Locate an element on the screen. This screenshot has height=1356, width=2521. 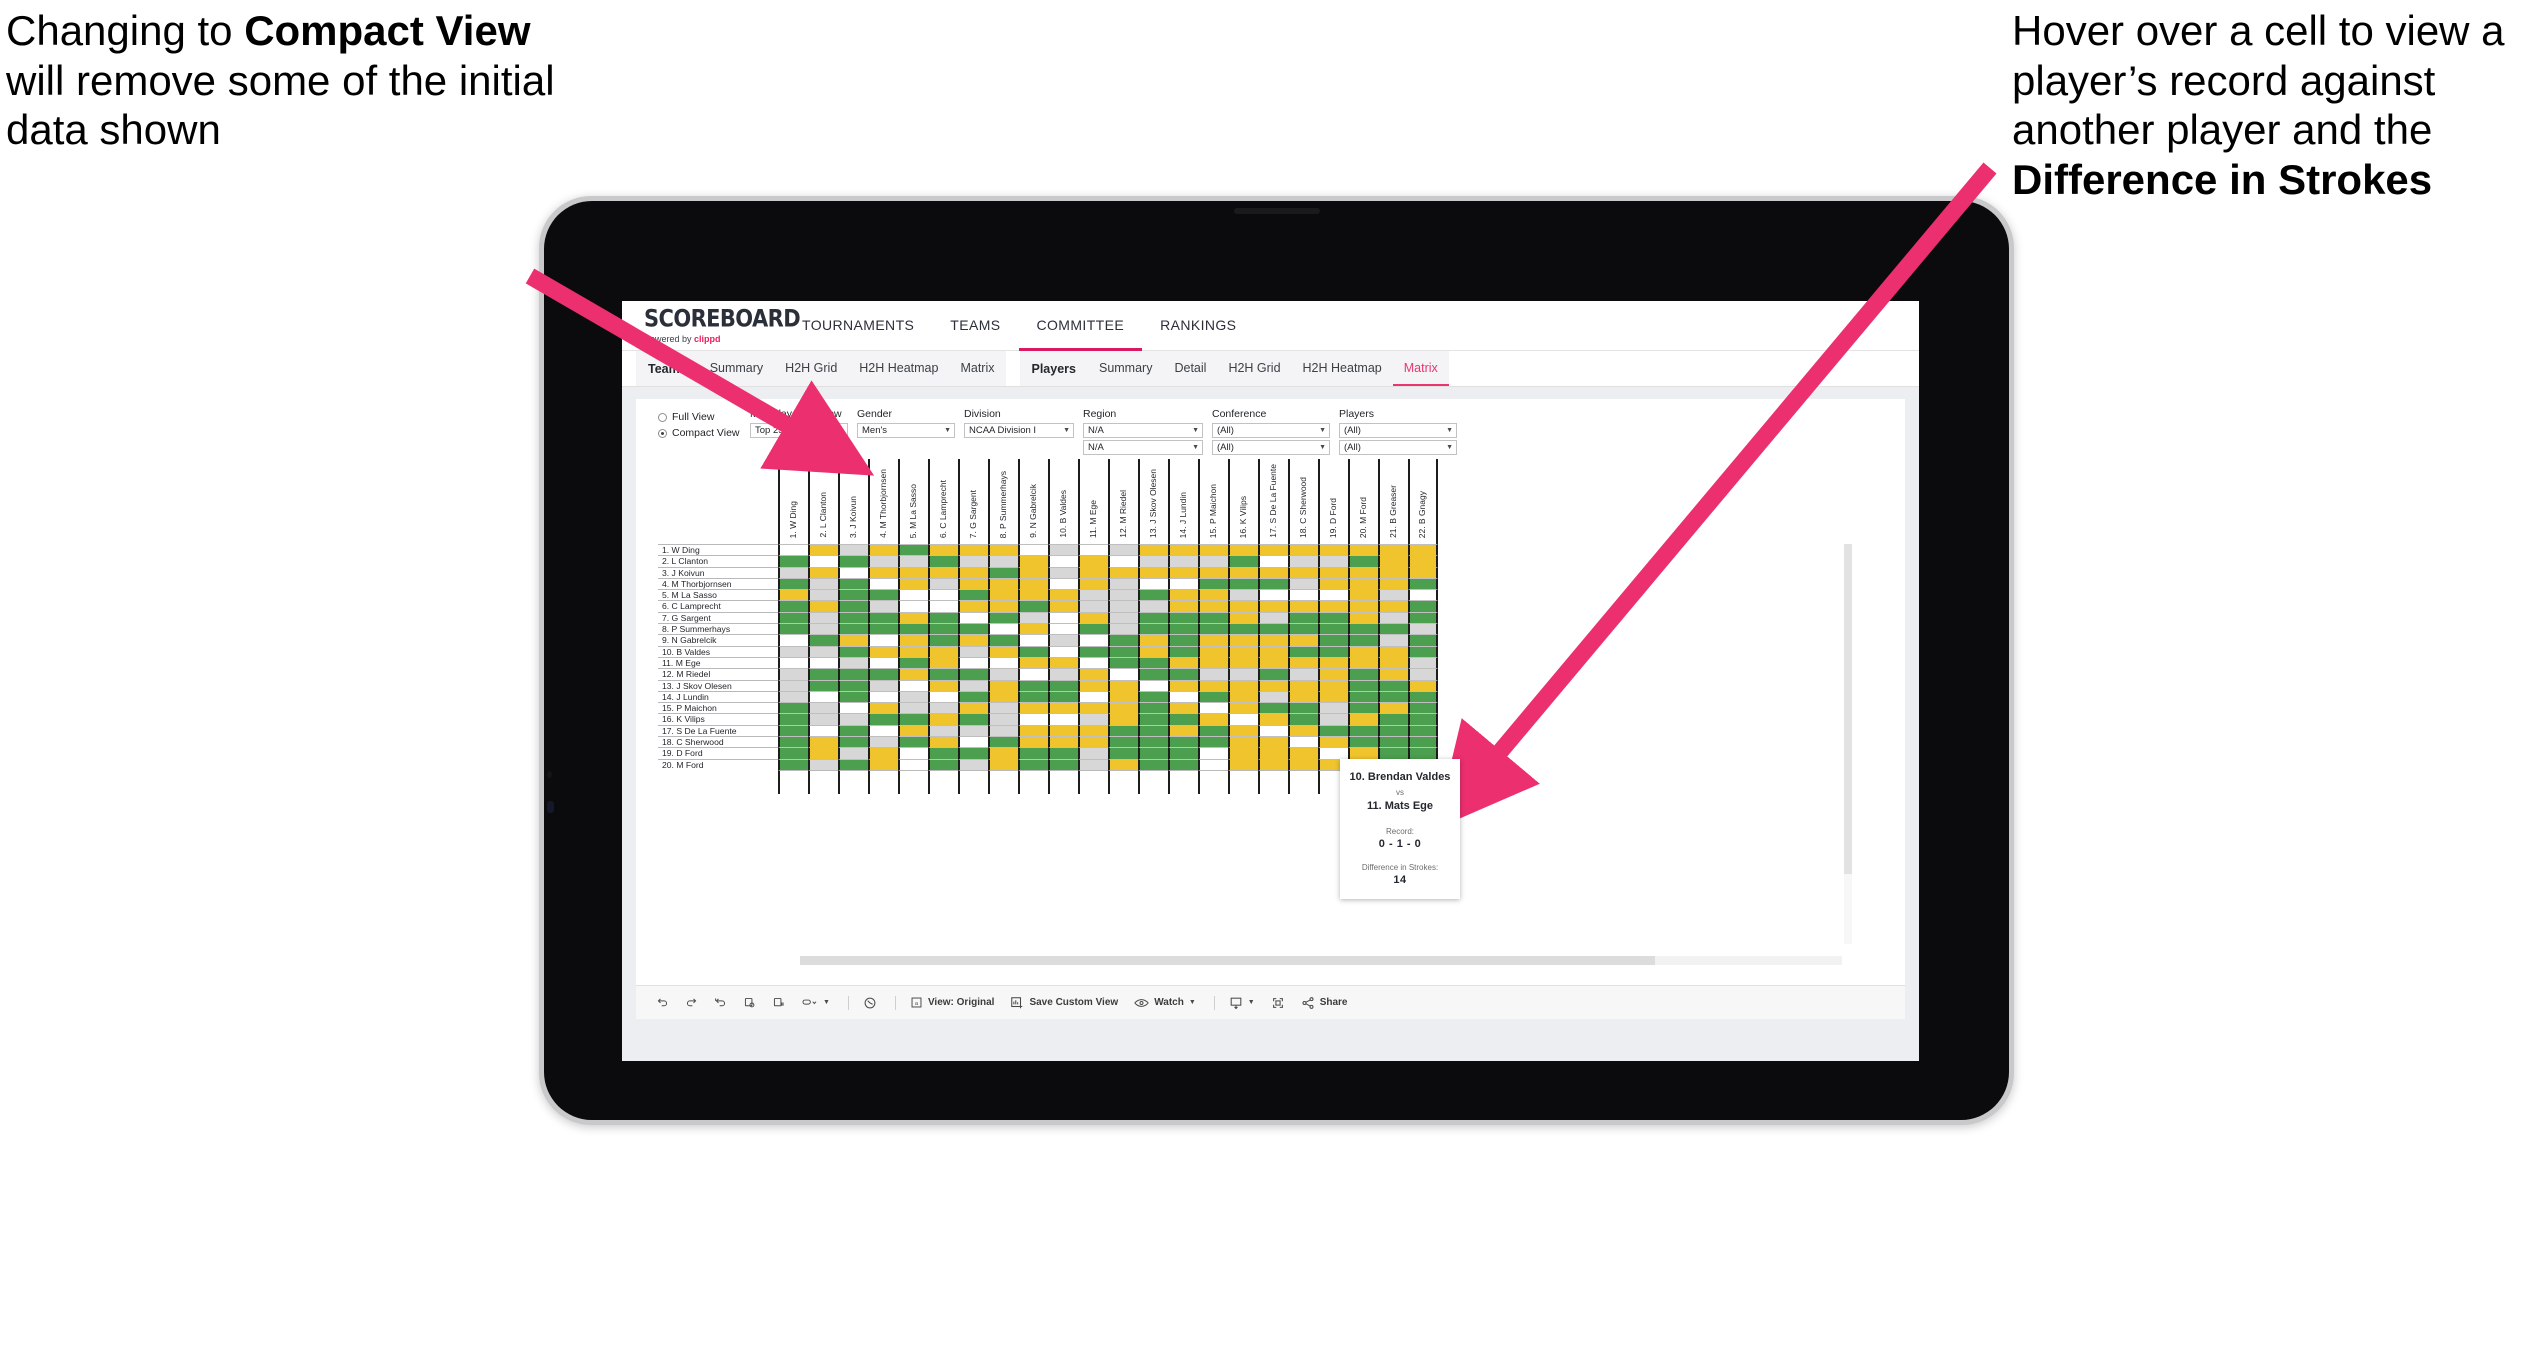
radio-full-view: Full View is located at coordinates (704, 417).